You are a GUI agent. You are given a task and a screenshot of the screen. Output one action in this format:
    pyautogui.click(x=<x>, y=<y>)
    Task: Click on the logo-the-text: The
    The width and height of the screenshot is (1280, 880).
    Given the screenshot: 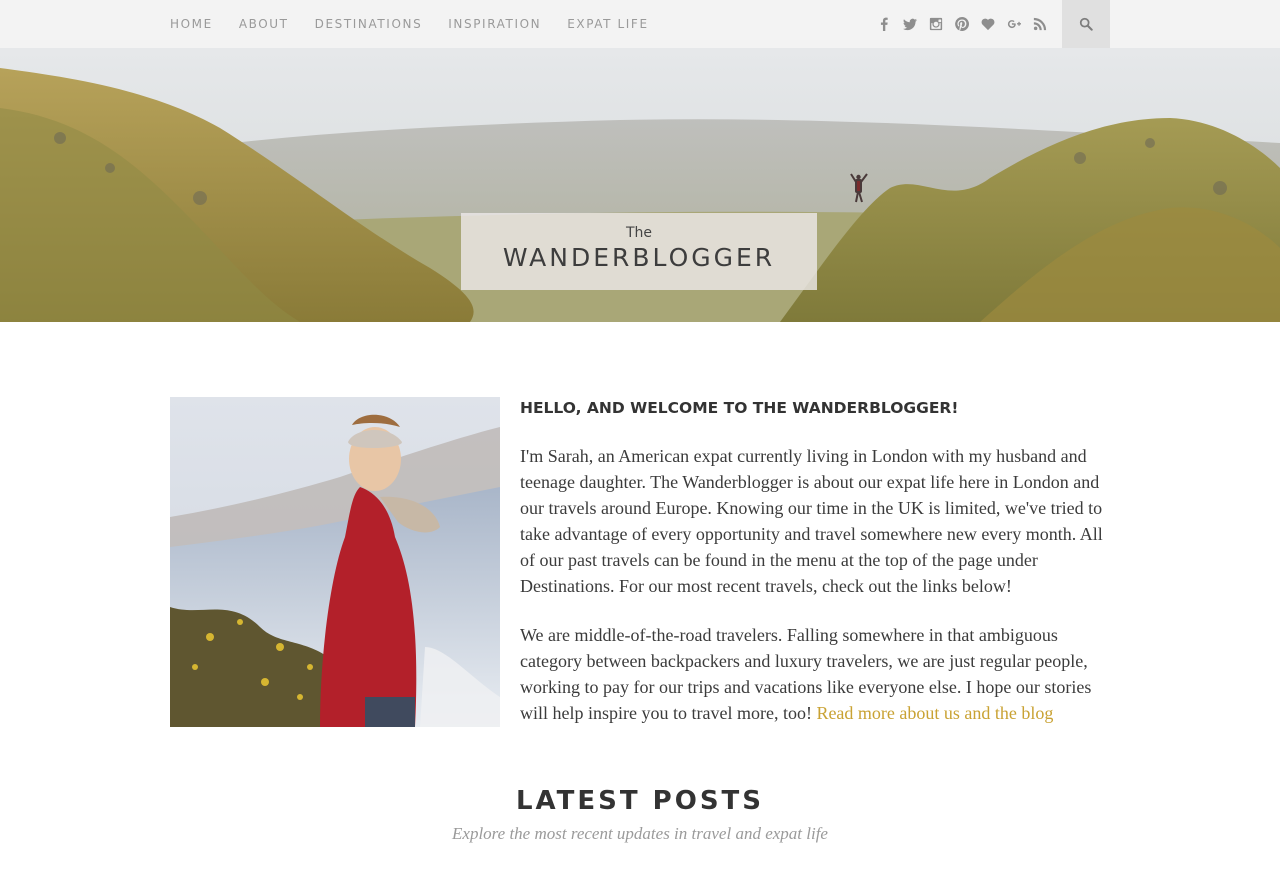 What is the action you would take?
    pyautogui.click(x=639, y=233)
    